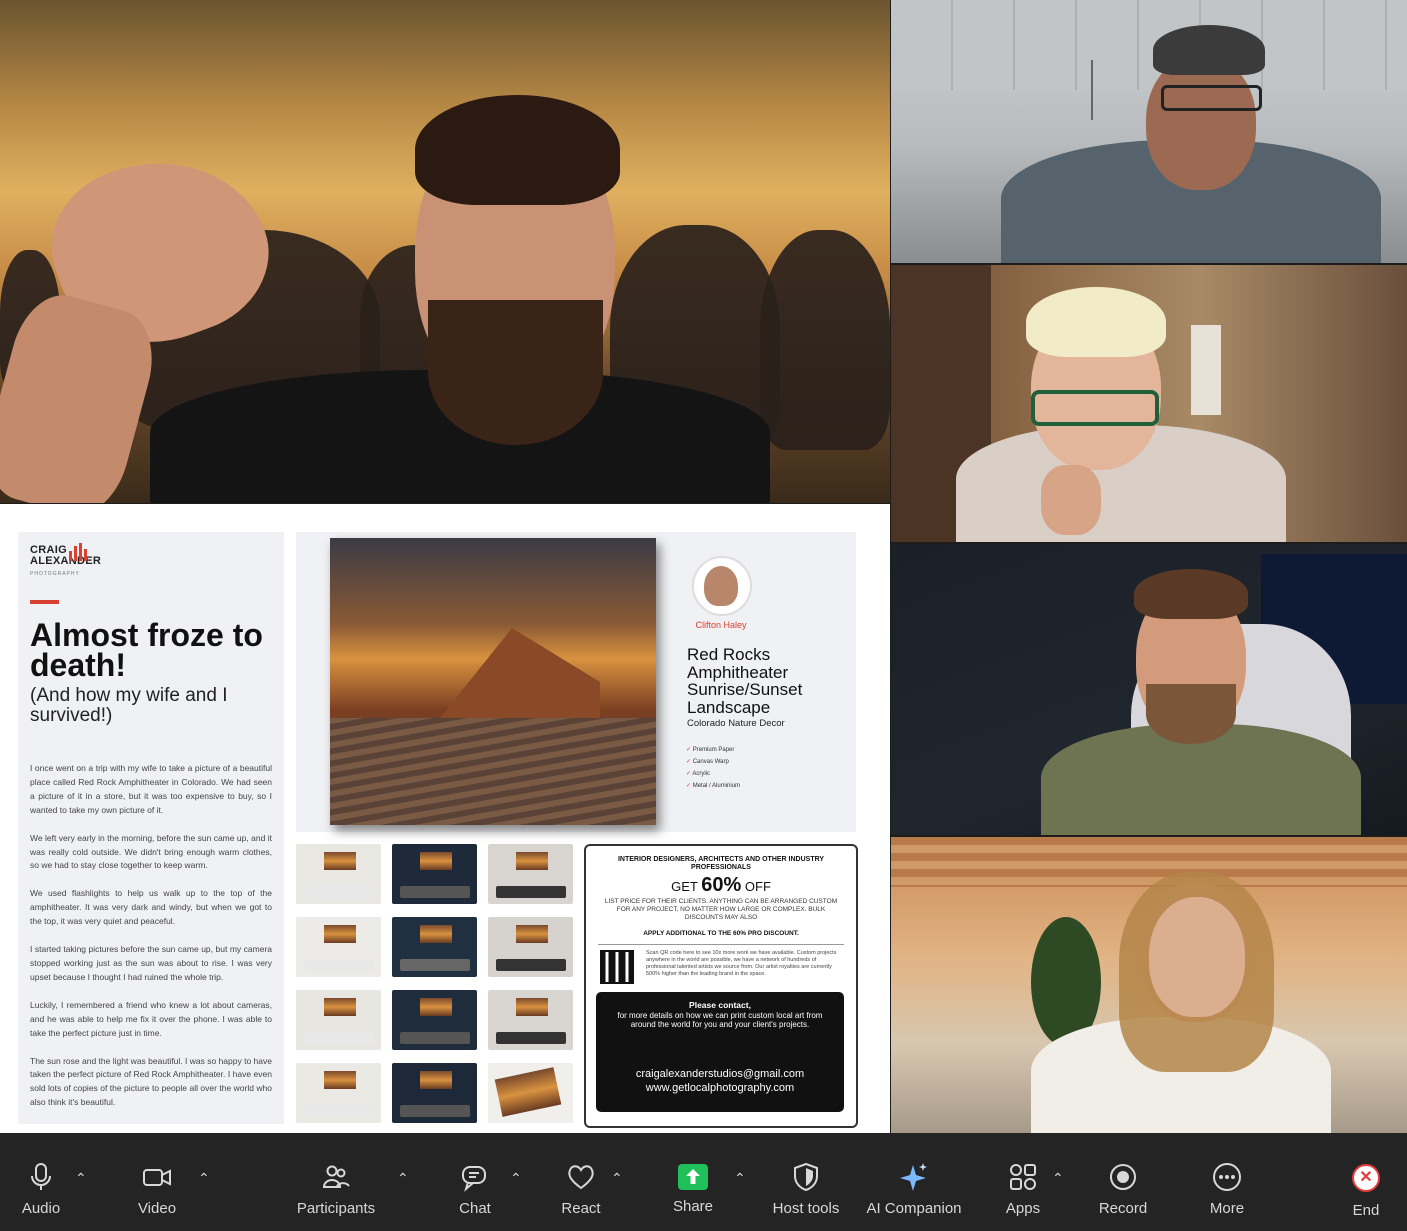  I want to click on host-tools-label: Host tools, so click(806, 1208).